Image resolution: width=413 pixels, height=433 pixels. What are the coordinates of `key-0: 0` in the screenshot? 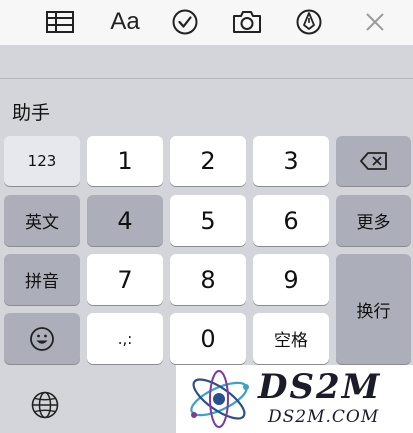 It's located at (208, 338).